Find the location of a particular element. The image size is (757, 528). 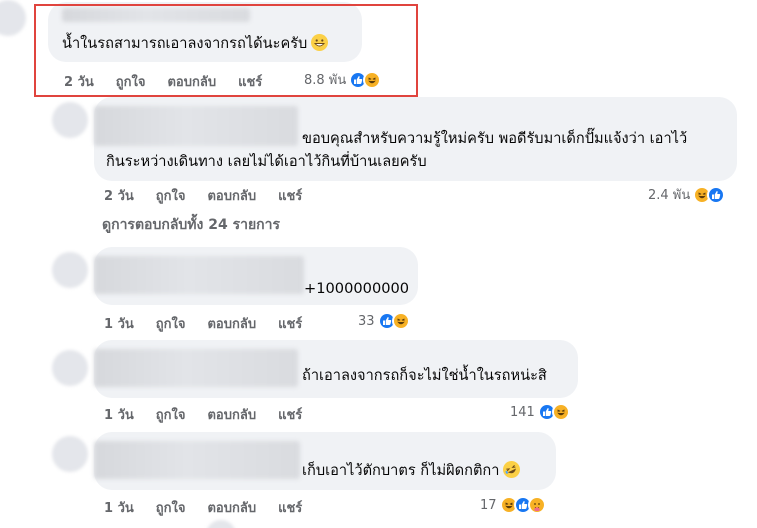

comment-text: ถ้าเอาลงจากรถก็จะไม่ใช่น้ำในรถหน่ะสิ is located at coordinates (424, 375).